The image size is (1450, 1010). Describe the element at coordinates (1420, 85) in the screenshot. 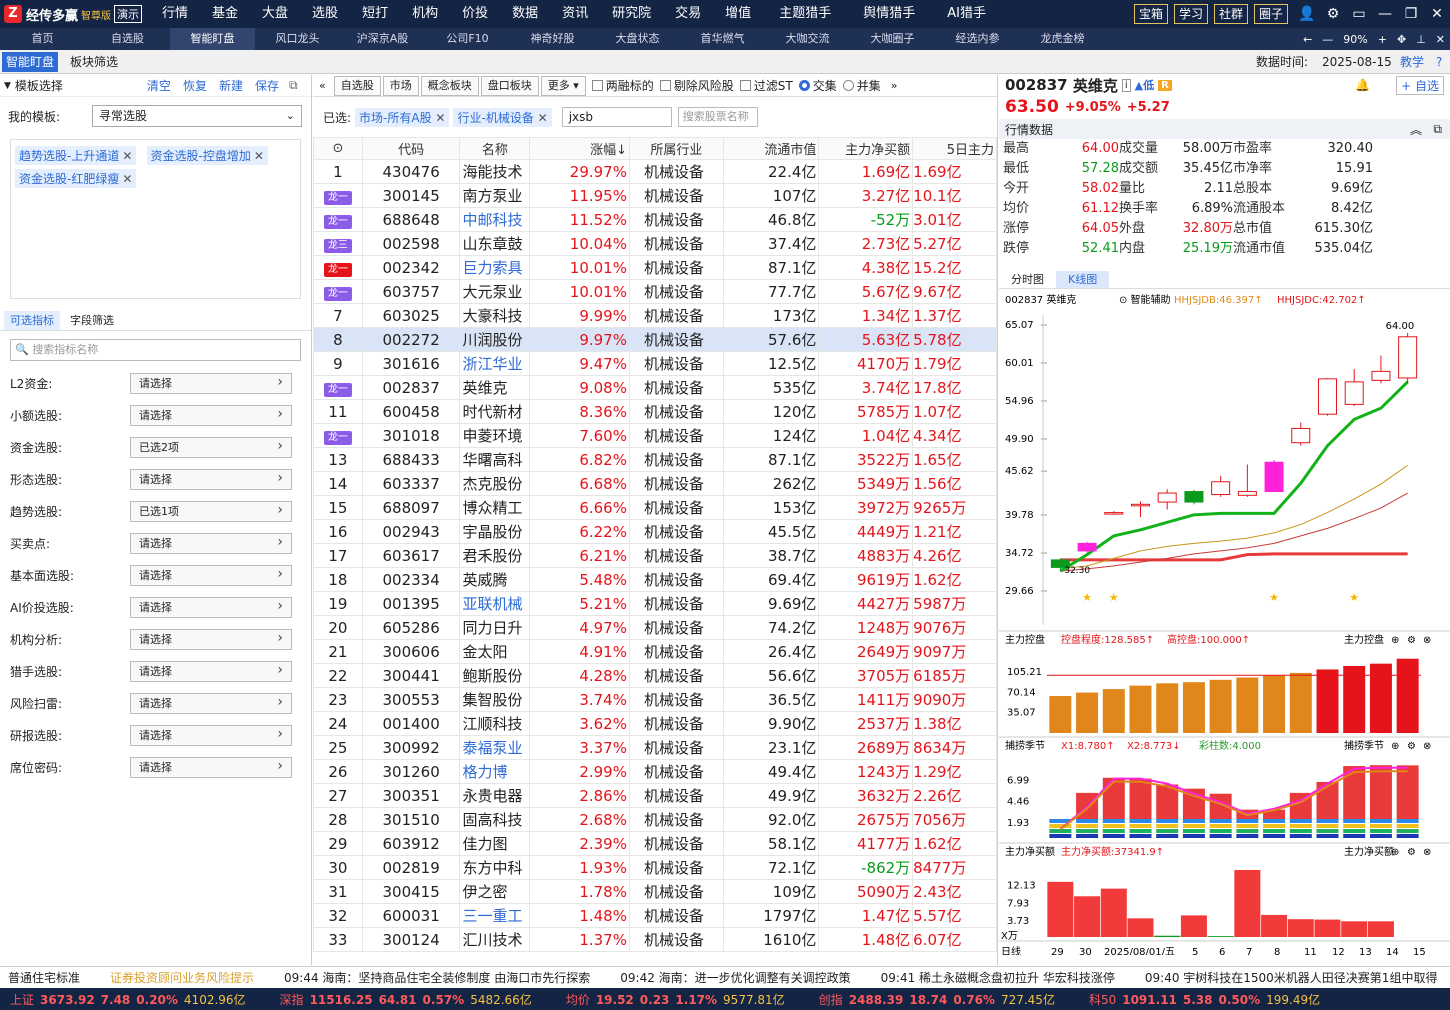

I see `add-watchlist-button: + 自选` at that location.